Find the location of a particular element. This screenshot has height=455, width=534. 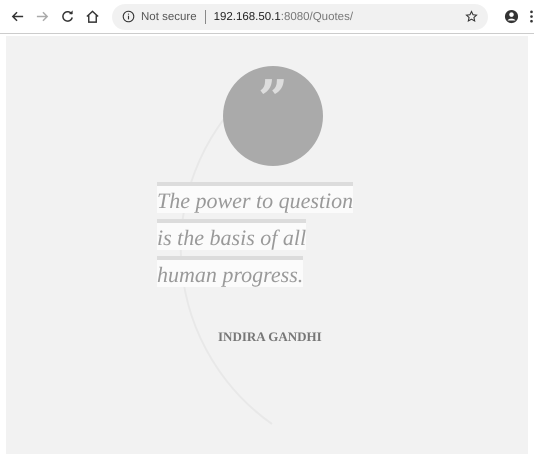

address-bar: Not secure 192.168.50.1:8080/Quotes/ is located at coordinates (300, 17).